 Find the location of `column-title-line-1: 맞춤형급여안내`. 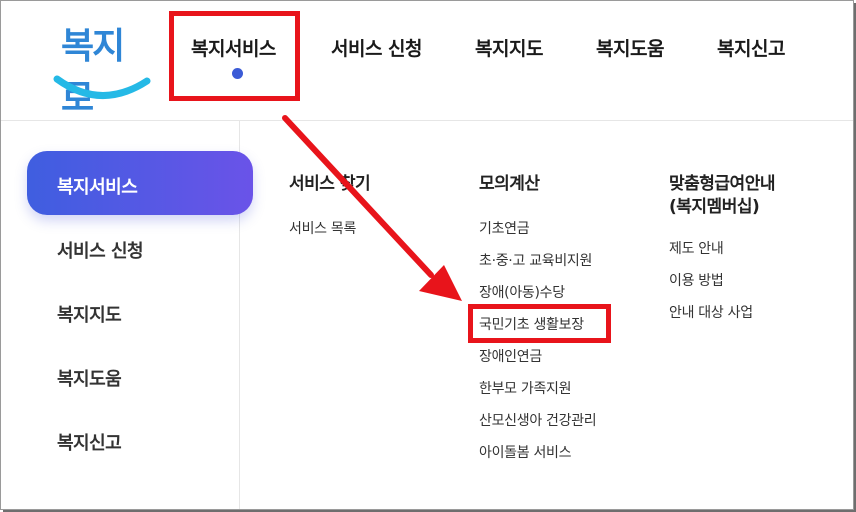

column-title-line-1: 맞춤형급여안내 is located at coordinates (722, 184).